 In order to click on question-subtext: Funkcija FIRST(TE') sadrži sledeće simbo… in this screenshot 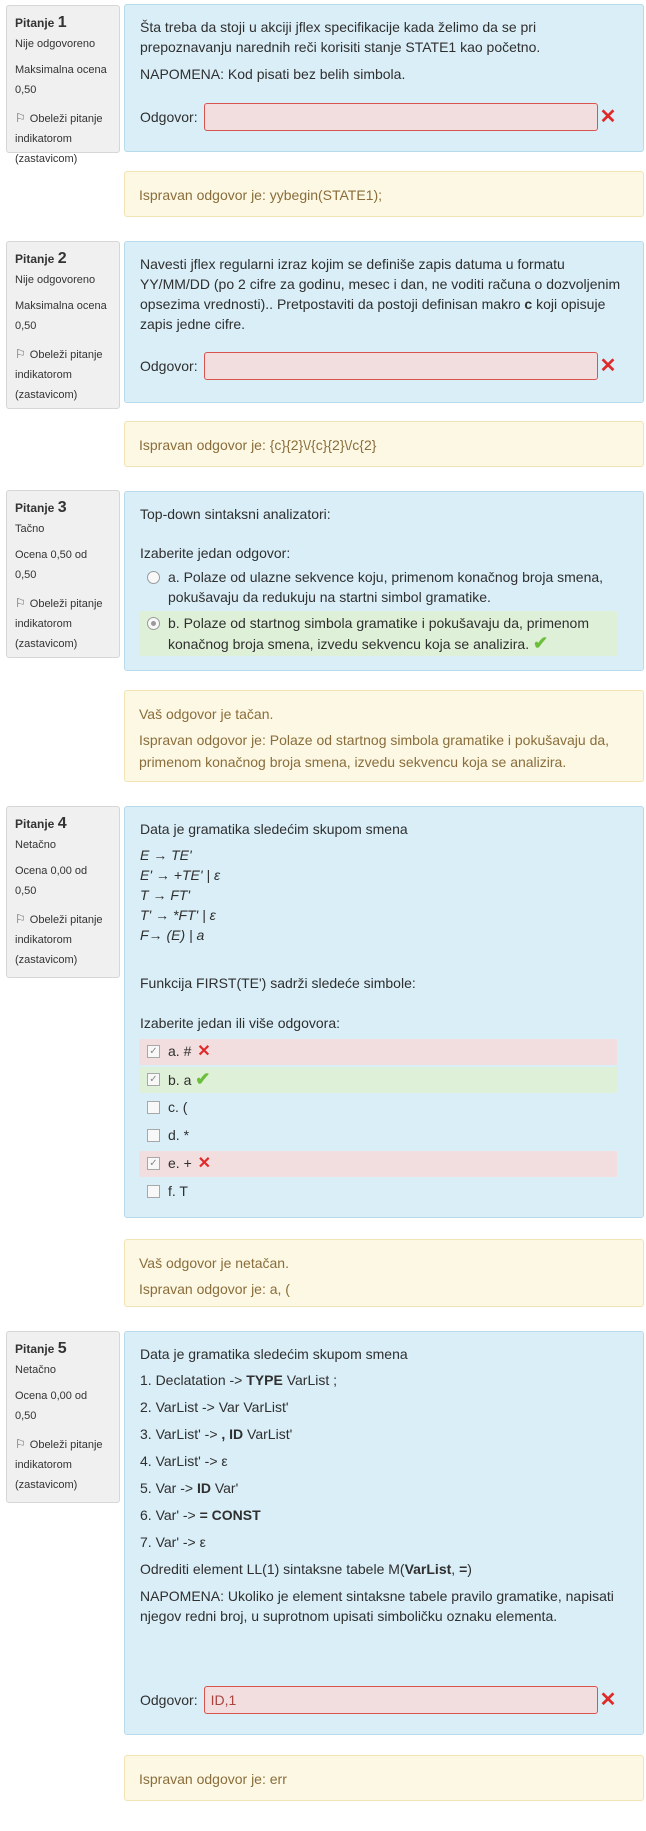, I will do `click(278, 983)`.